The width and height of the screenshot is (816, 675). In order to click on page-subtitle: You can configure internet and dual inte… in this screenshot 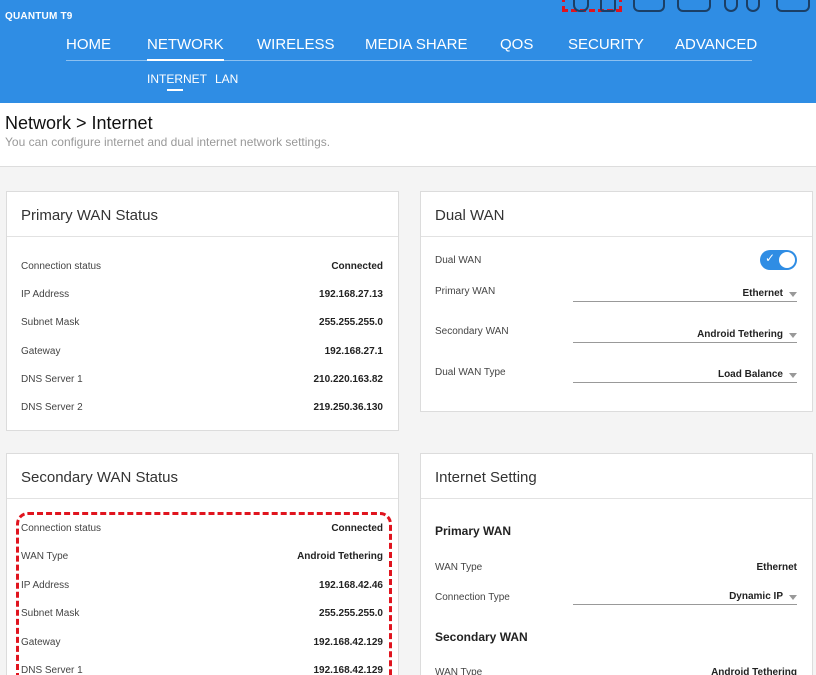, I will do `click(168, 142)`.